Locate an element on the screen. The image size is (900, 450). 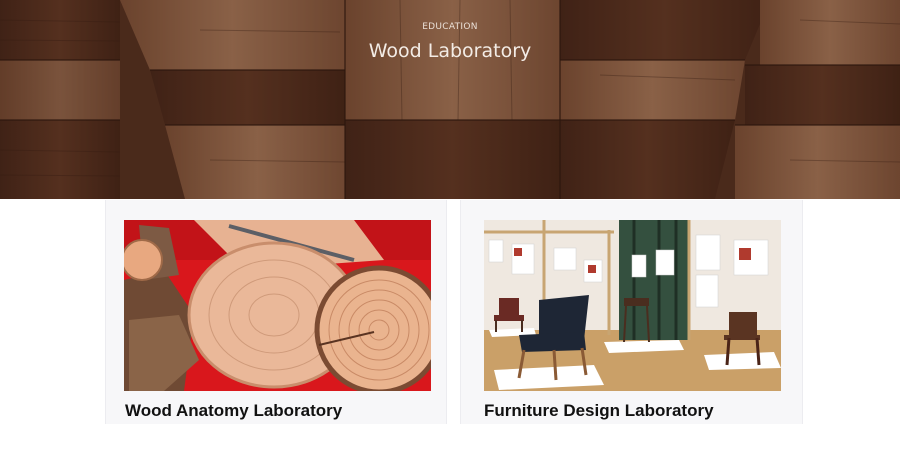
wood-cross-sections-image is located at coordinates (277, 305).